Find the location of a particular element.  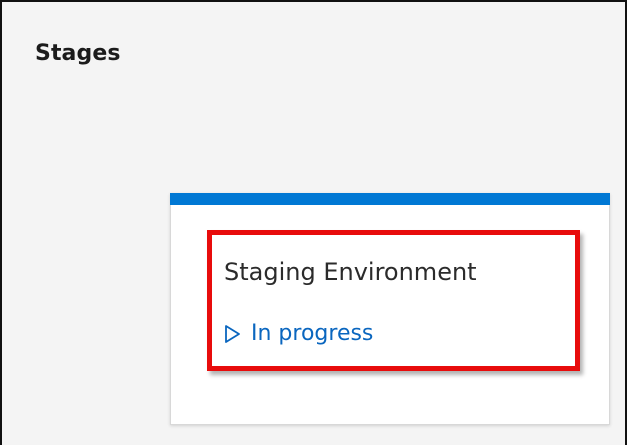

stage-name: Staging Environment is located at coordinates (350, 272).